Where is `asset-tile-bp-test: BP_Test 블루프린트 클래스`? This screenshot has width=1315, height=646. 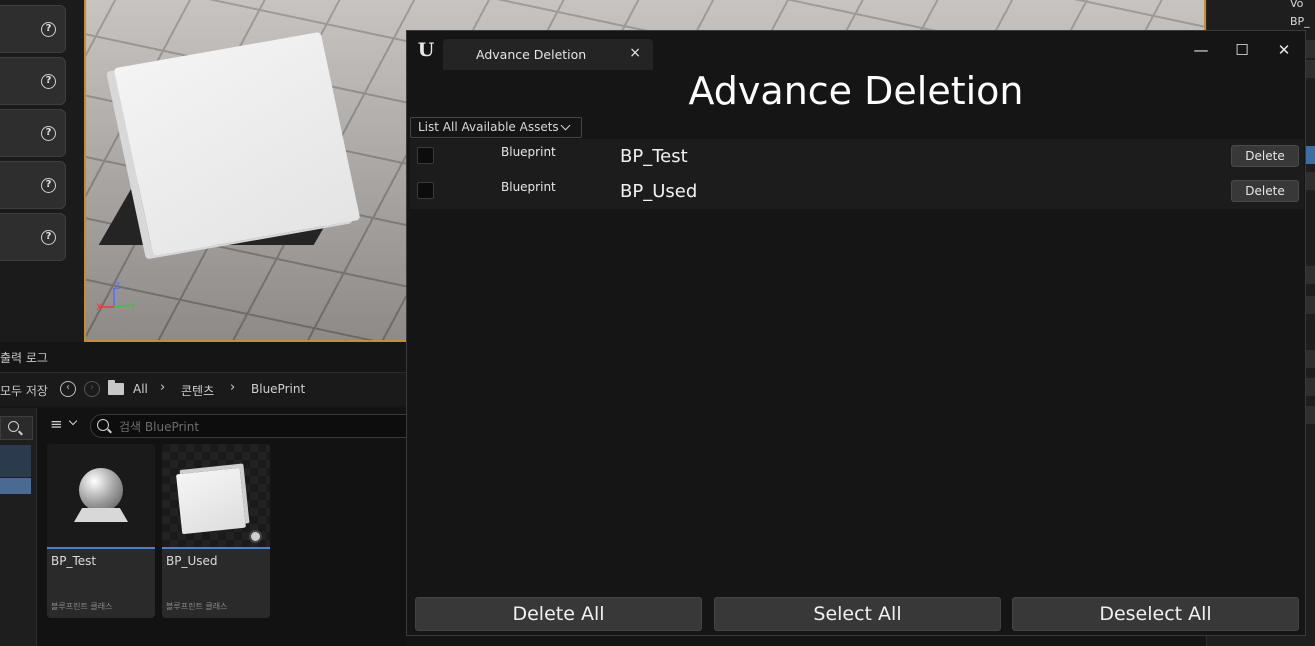 asset-tile-bp-test: BP_Test 블루프린트 클래스 is located at coordinates (101, 531).